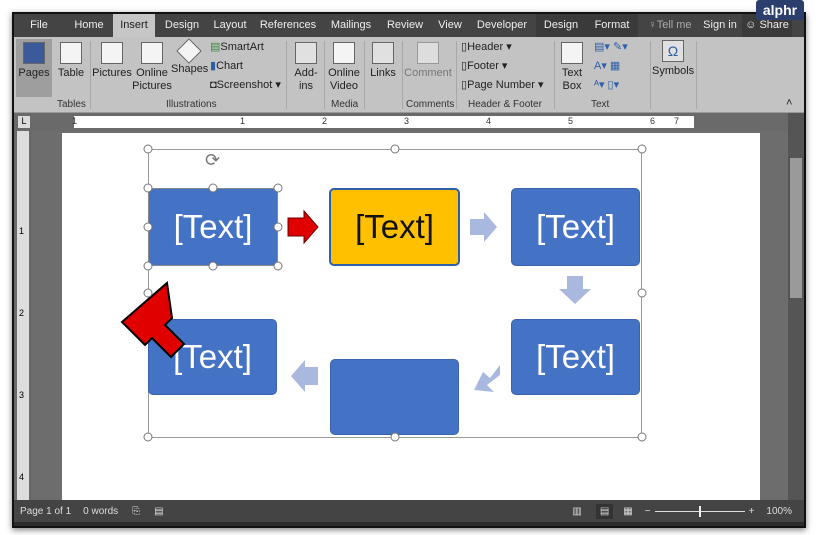  I want to click on zoom-level: 100%, so click(779, 511).